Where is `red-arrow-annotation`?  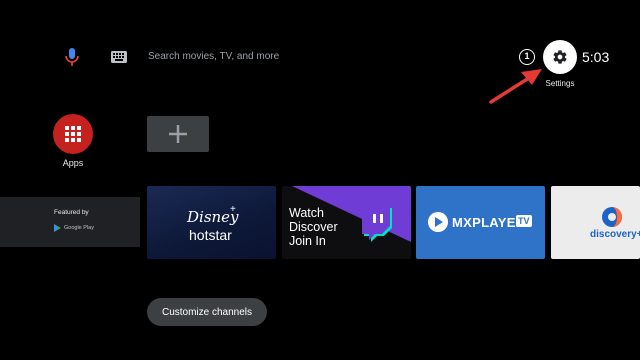 red-arrow-annotation is located at coordinates (515, 86).